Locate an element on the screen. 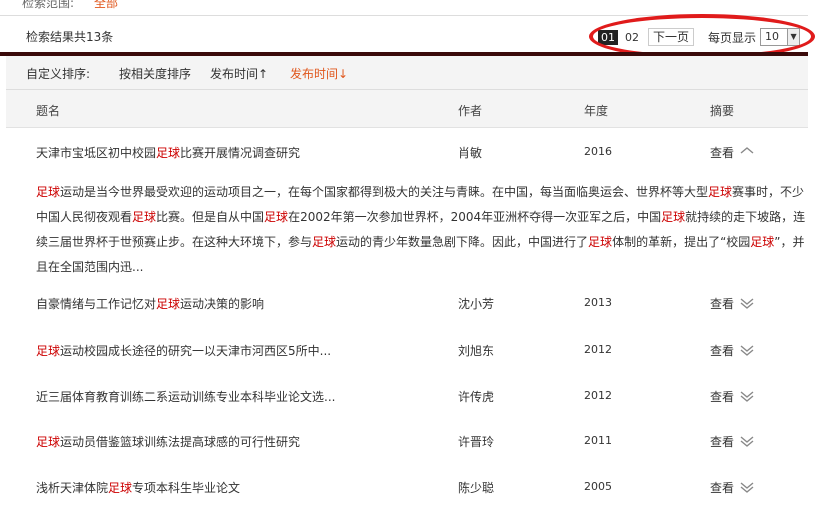 This screenshot has height=527, width=816. result-author: 陈少聪 is located at coordinates (476, 488).